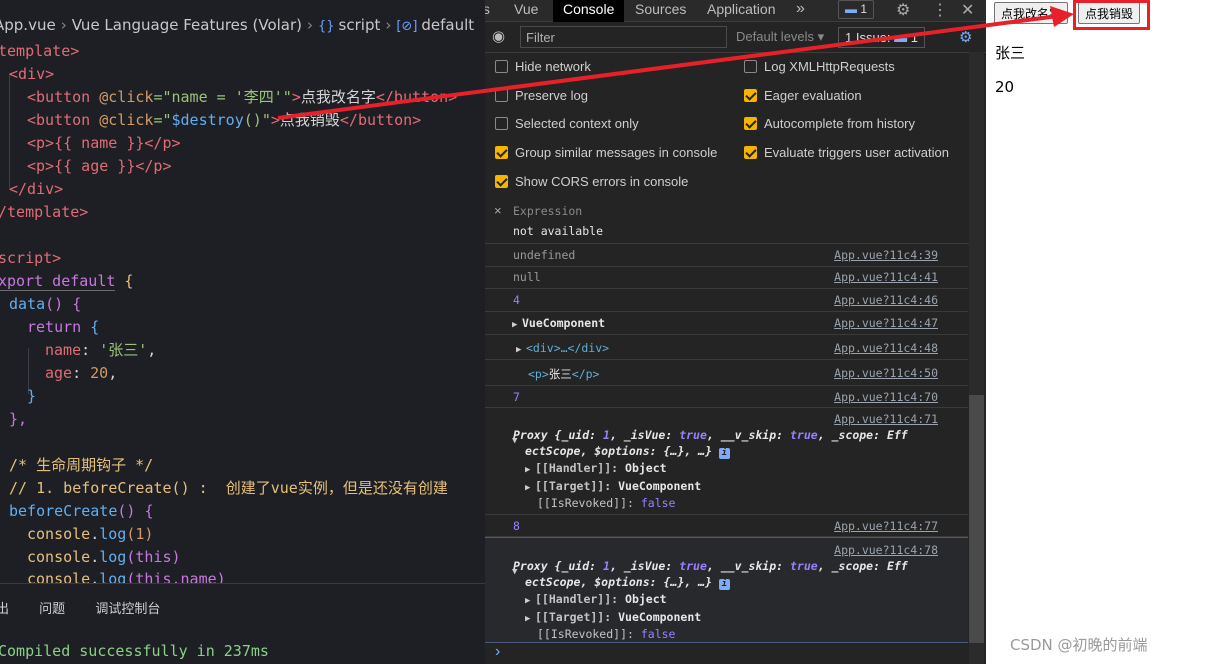 This screenshot has width=1222, height=664. Describe the element at coordinates (558, 323) in the screenshot. I see `log-object: ▶ VueComponent` at that location.